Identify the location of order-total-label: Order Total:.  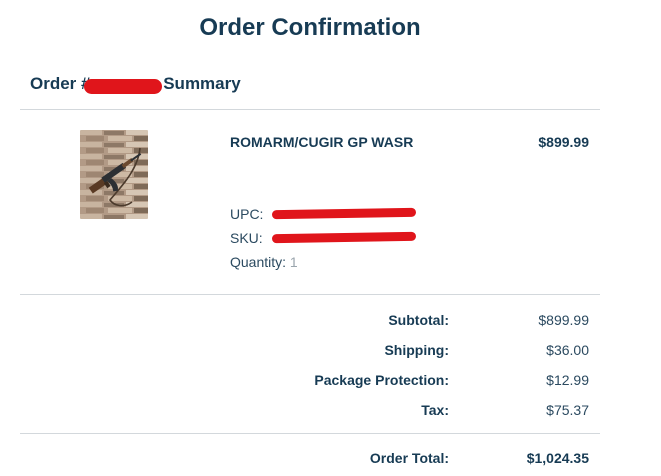
(409, 458).